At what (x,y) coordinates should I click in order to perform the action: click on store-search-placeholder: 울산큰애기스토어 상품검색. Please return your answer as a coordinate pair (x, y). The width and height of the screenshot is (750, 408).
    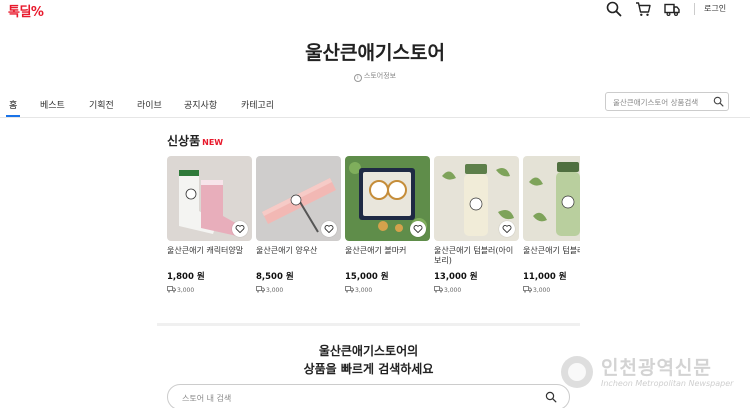
    Looking at the image, I should click on (656, 102).